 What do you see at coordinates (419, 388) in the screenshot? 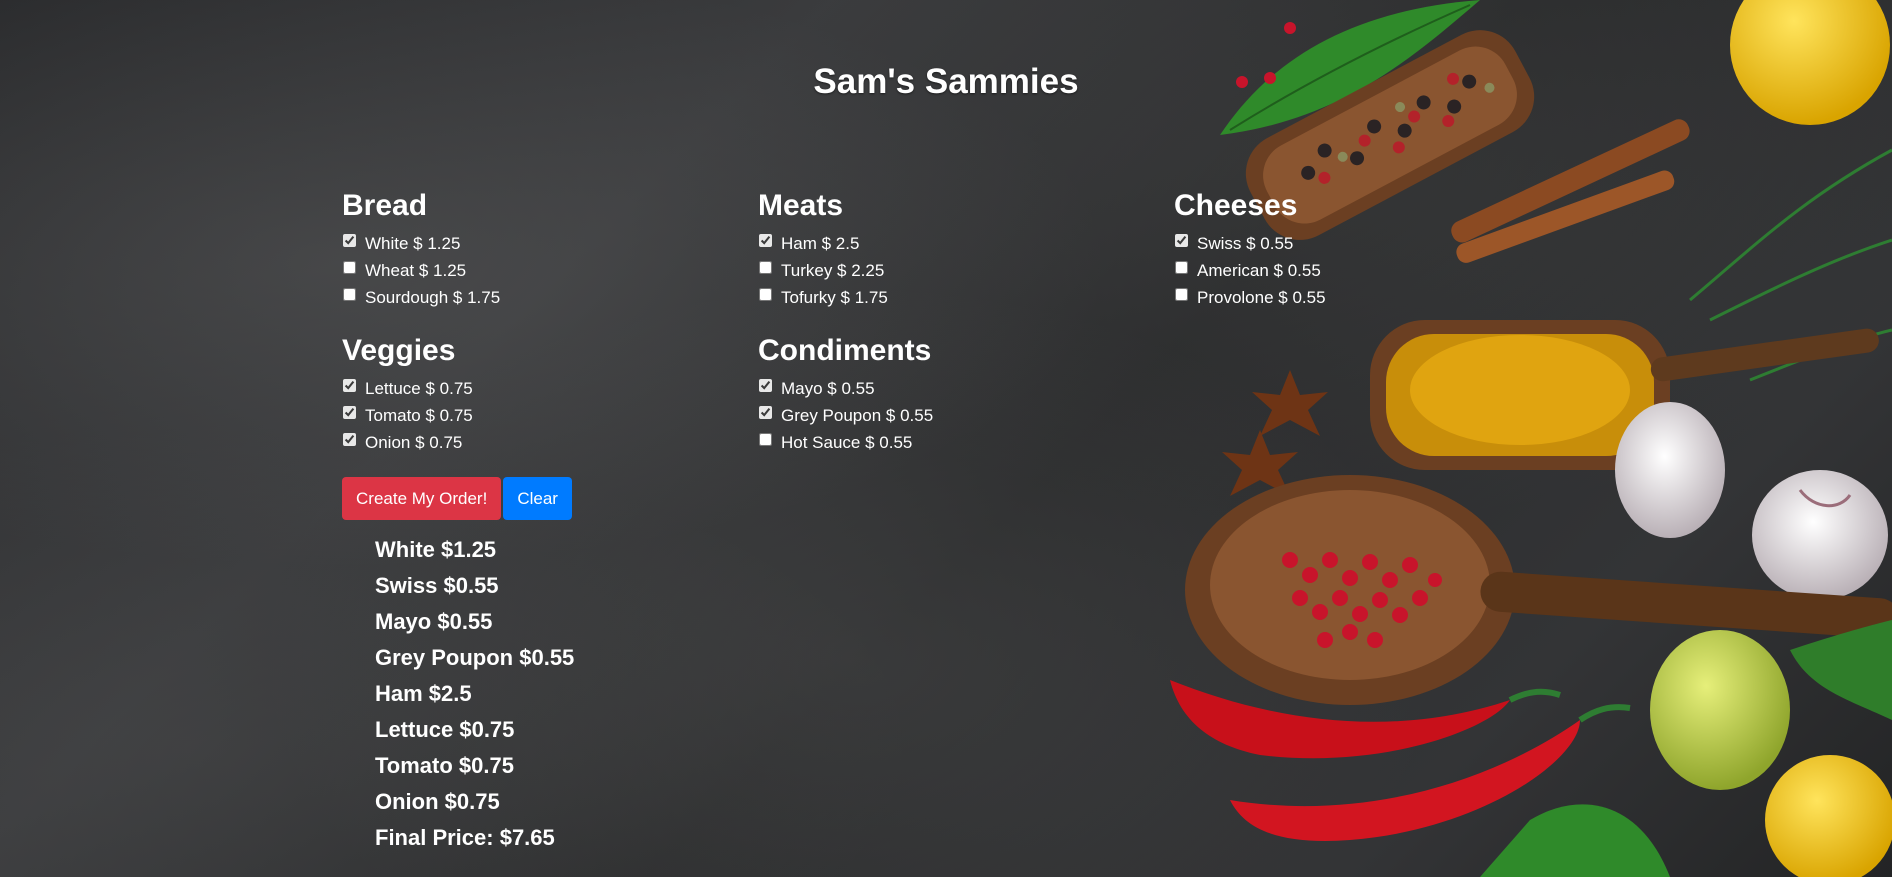
I see `option-label: Lettuce $ 0.75` at bounding box center [419, 388].